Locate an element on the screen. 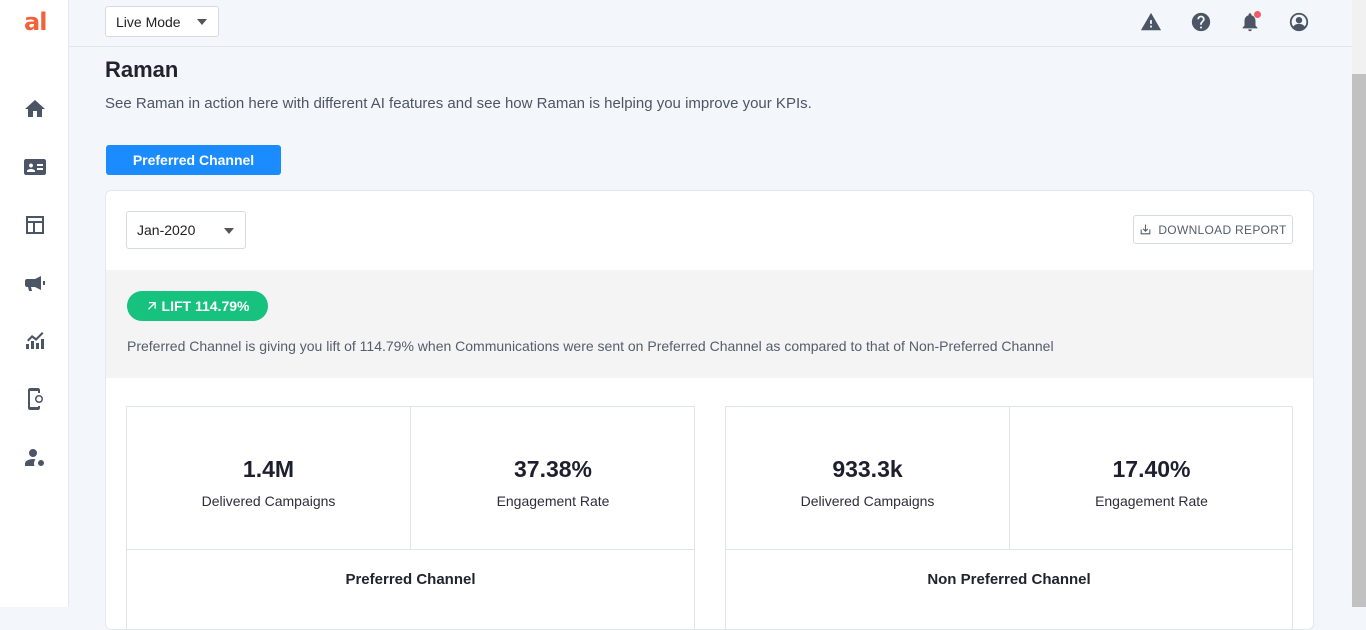  user-account-icon is located at coordinates (1299, 22).